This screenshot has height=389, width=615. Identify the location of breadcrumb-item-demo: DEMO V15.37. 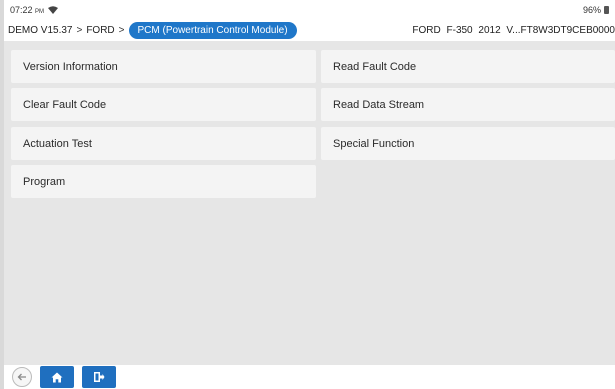
(40, 30).